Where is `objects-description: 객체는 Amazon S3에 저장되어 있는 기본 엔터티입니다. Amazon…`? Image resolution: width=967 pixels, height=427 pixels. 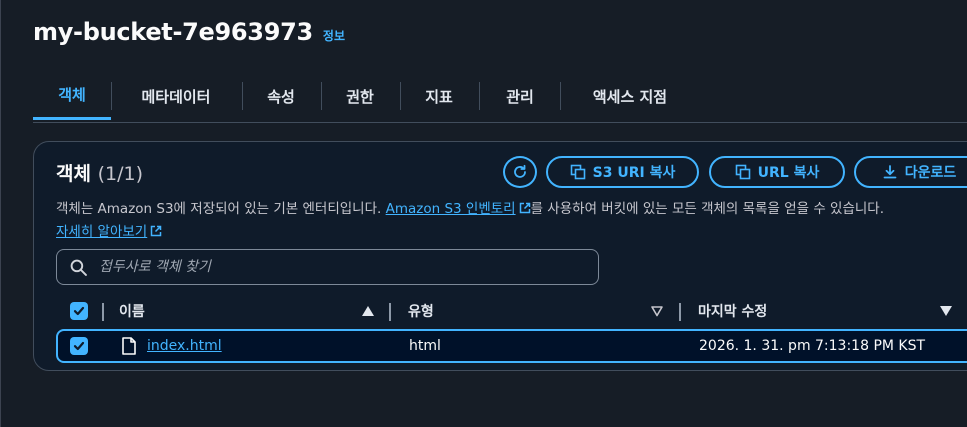 objects-description: 객체는 Amazon S3에 저장되어 있는 기본 엔터티입니다. Amazon… is located at coordinates (511, 207).